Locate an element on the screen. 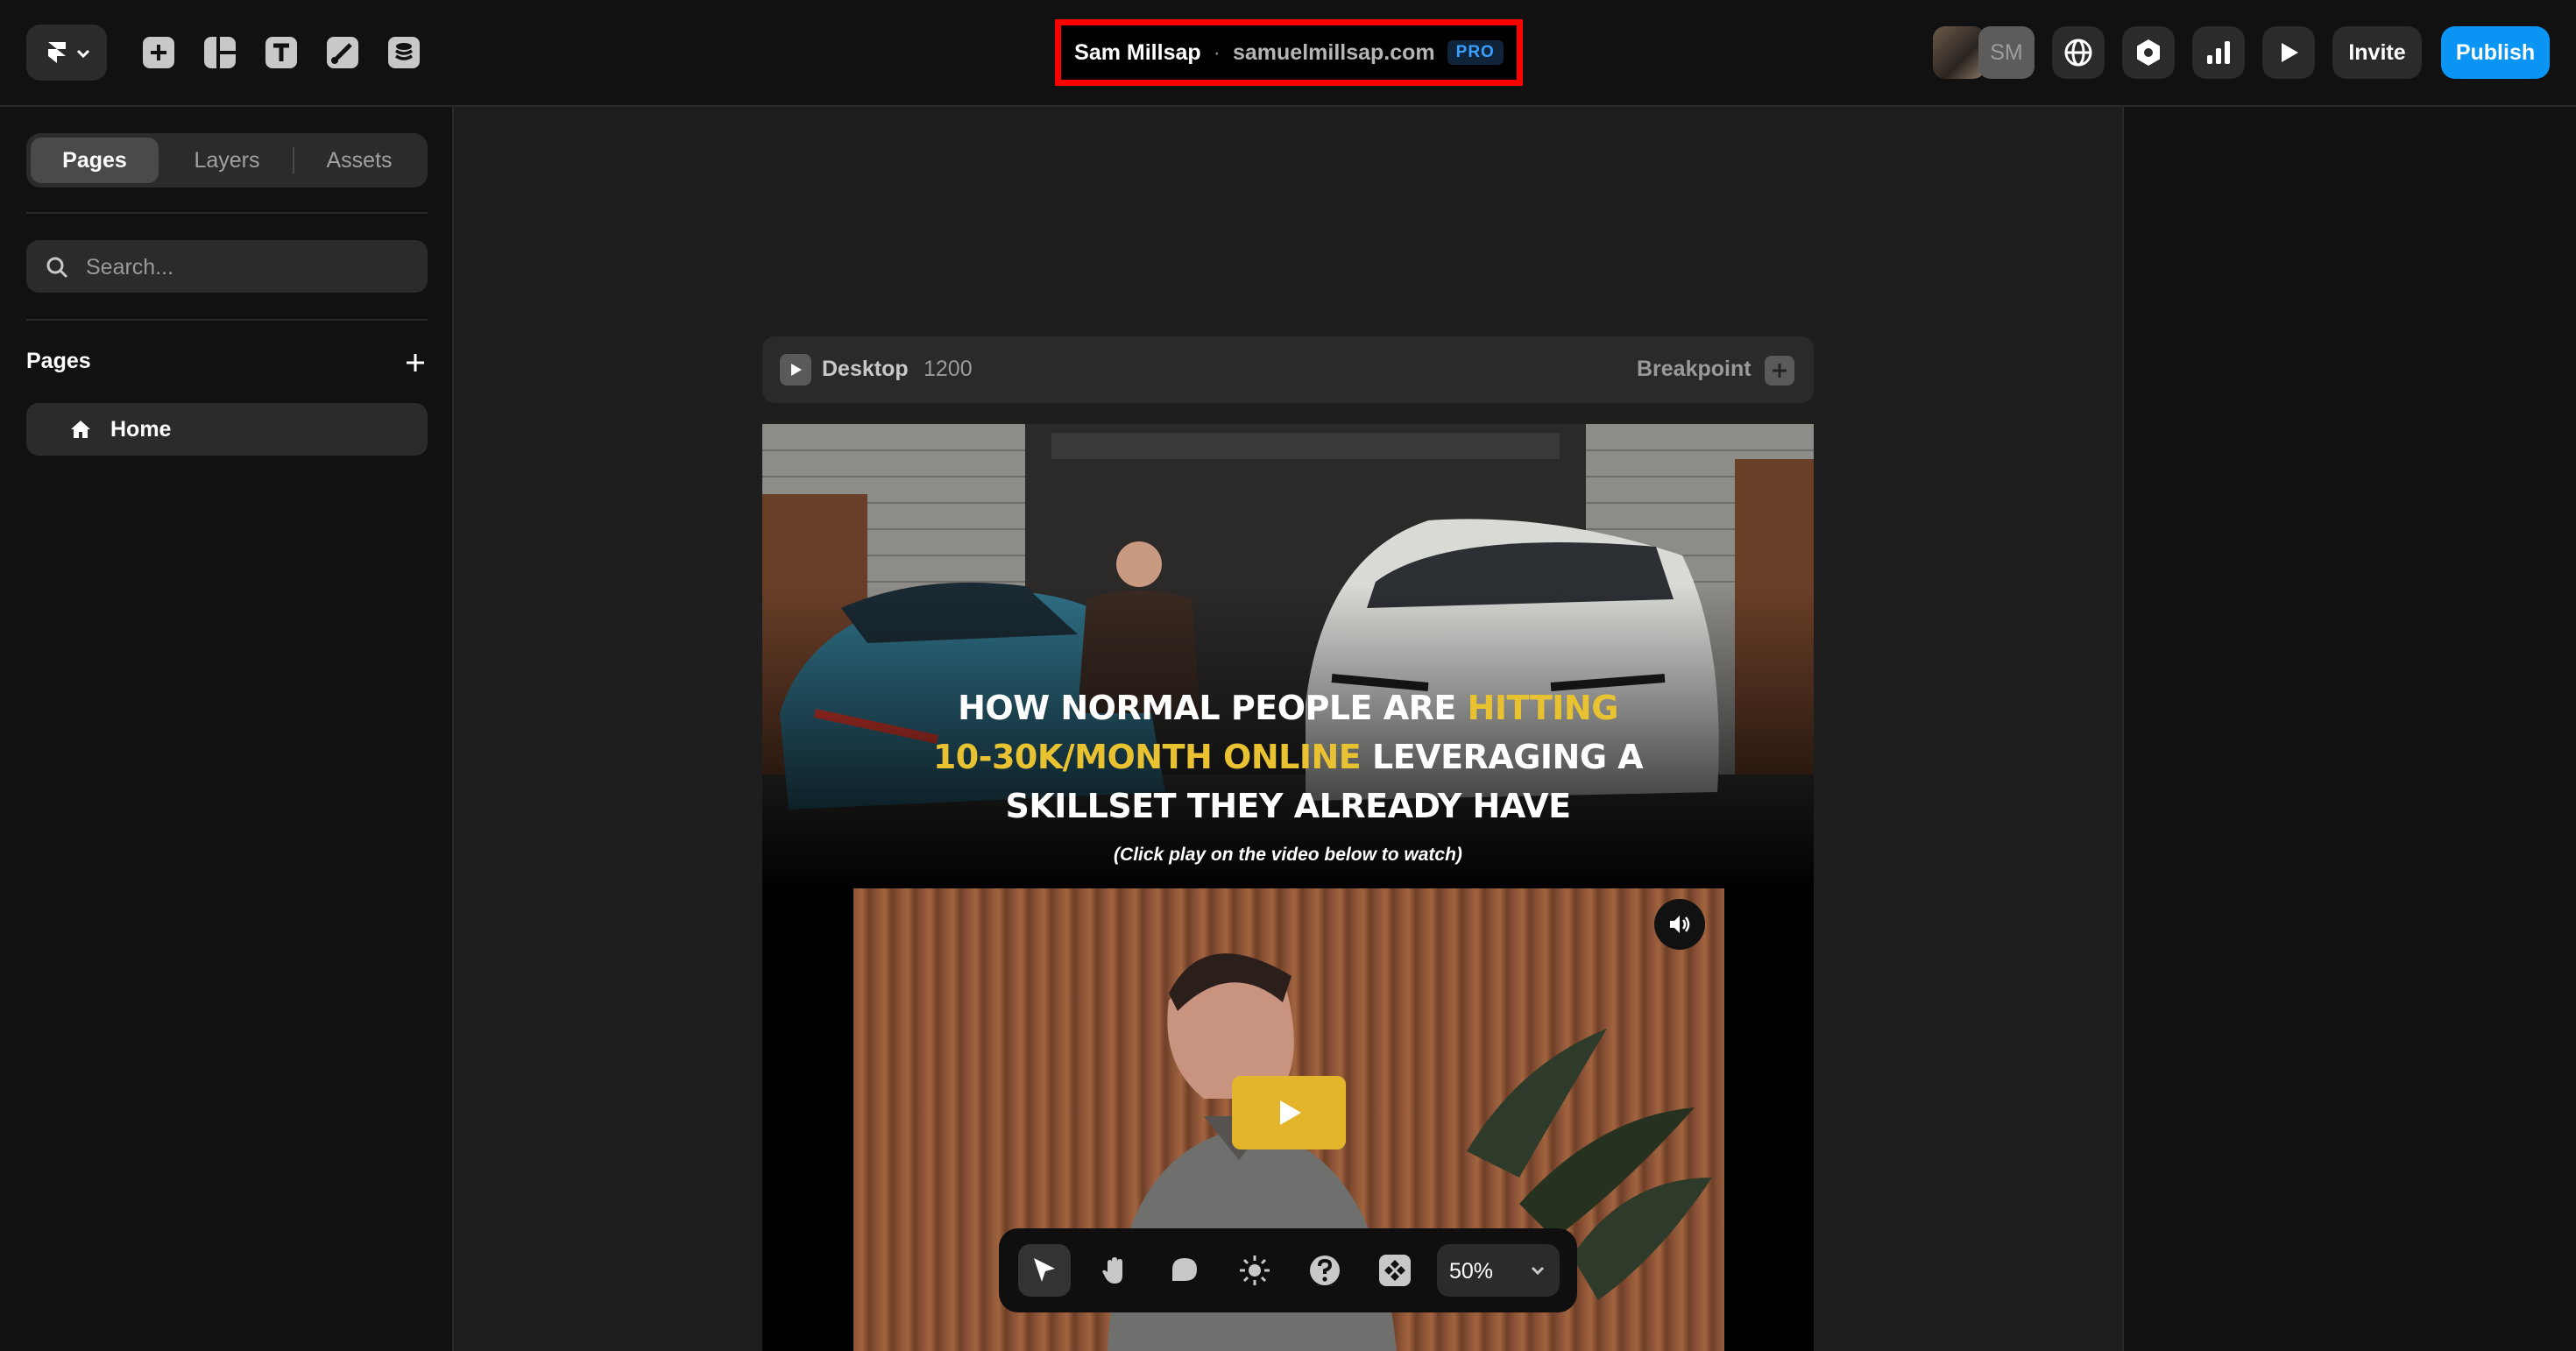  comment-icon is located at coordinates (1184, 1269).